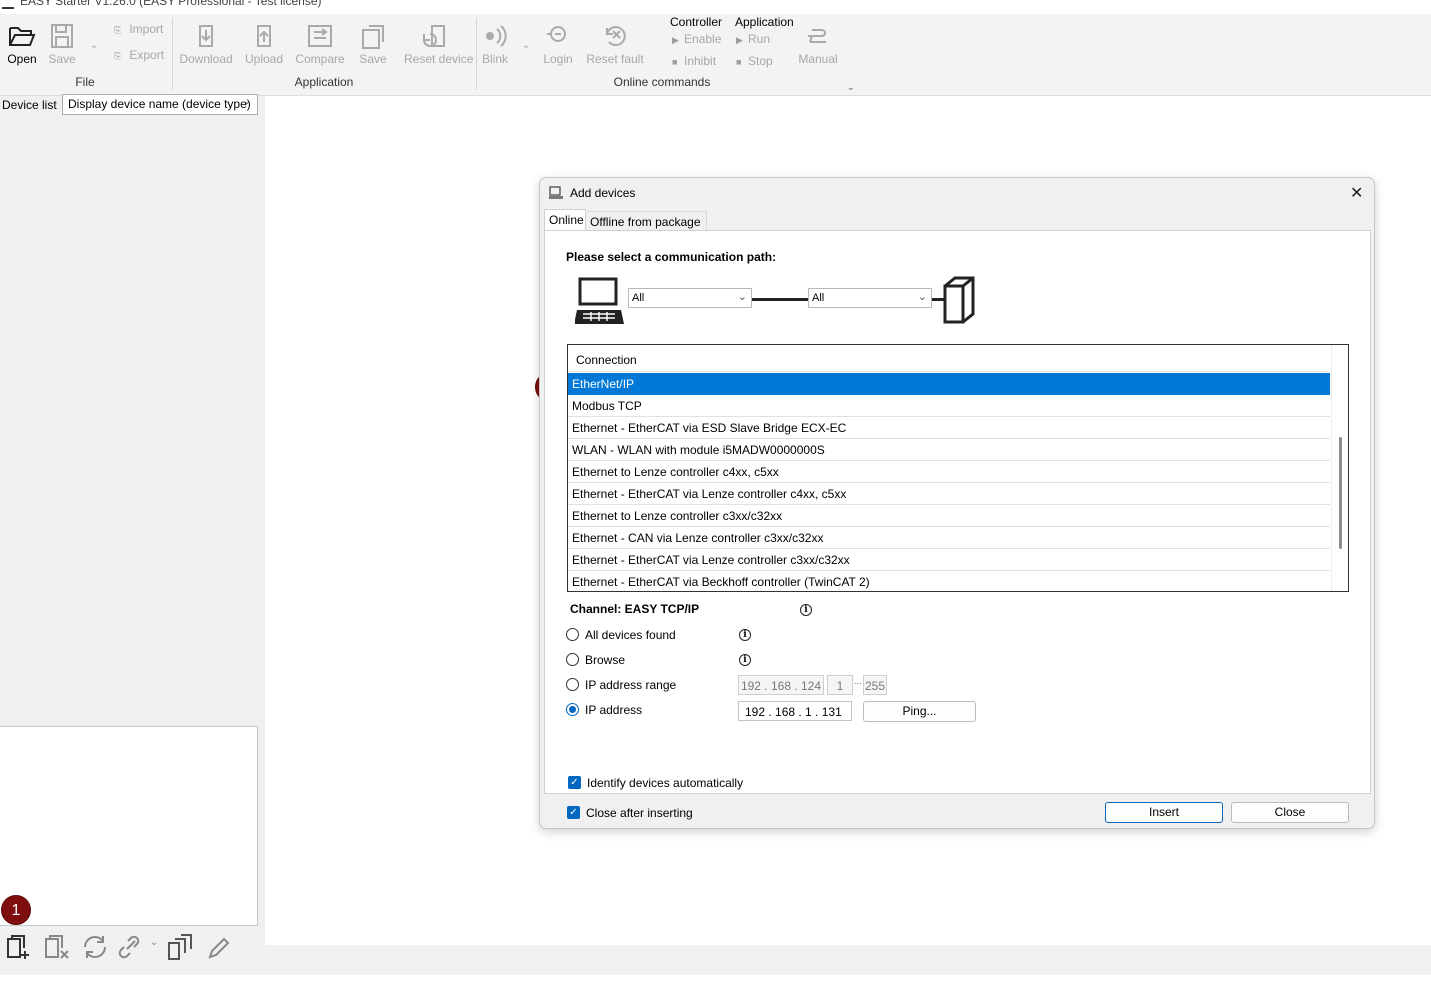 The width and height of the screenshot is (1431, 989). What do you see at coordinates (795, 711) in the screenshot?
I see `ip-address-field: 192 . 168 . 1 . 131` at bounding box center [795, 711].